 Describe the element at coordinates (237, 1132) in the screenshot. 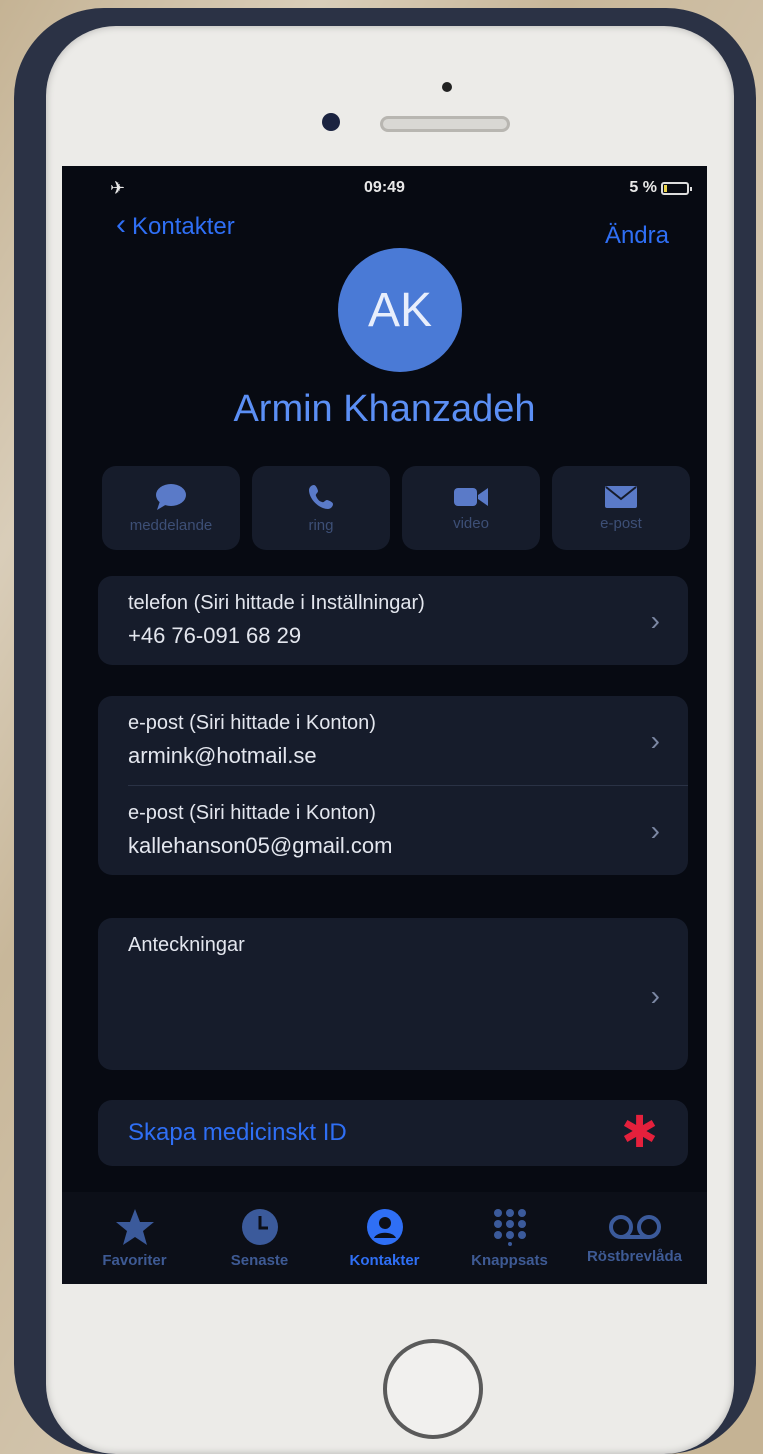

I see `medical-id-label: Skapa medicinskt ID` at that location.